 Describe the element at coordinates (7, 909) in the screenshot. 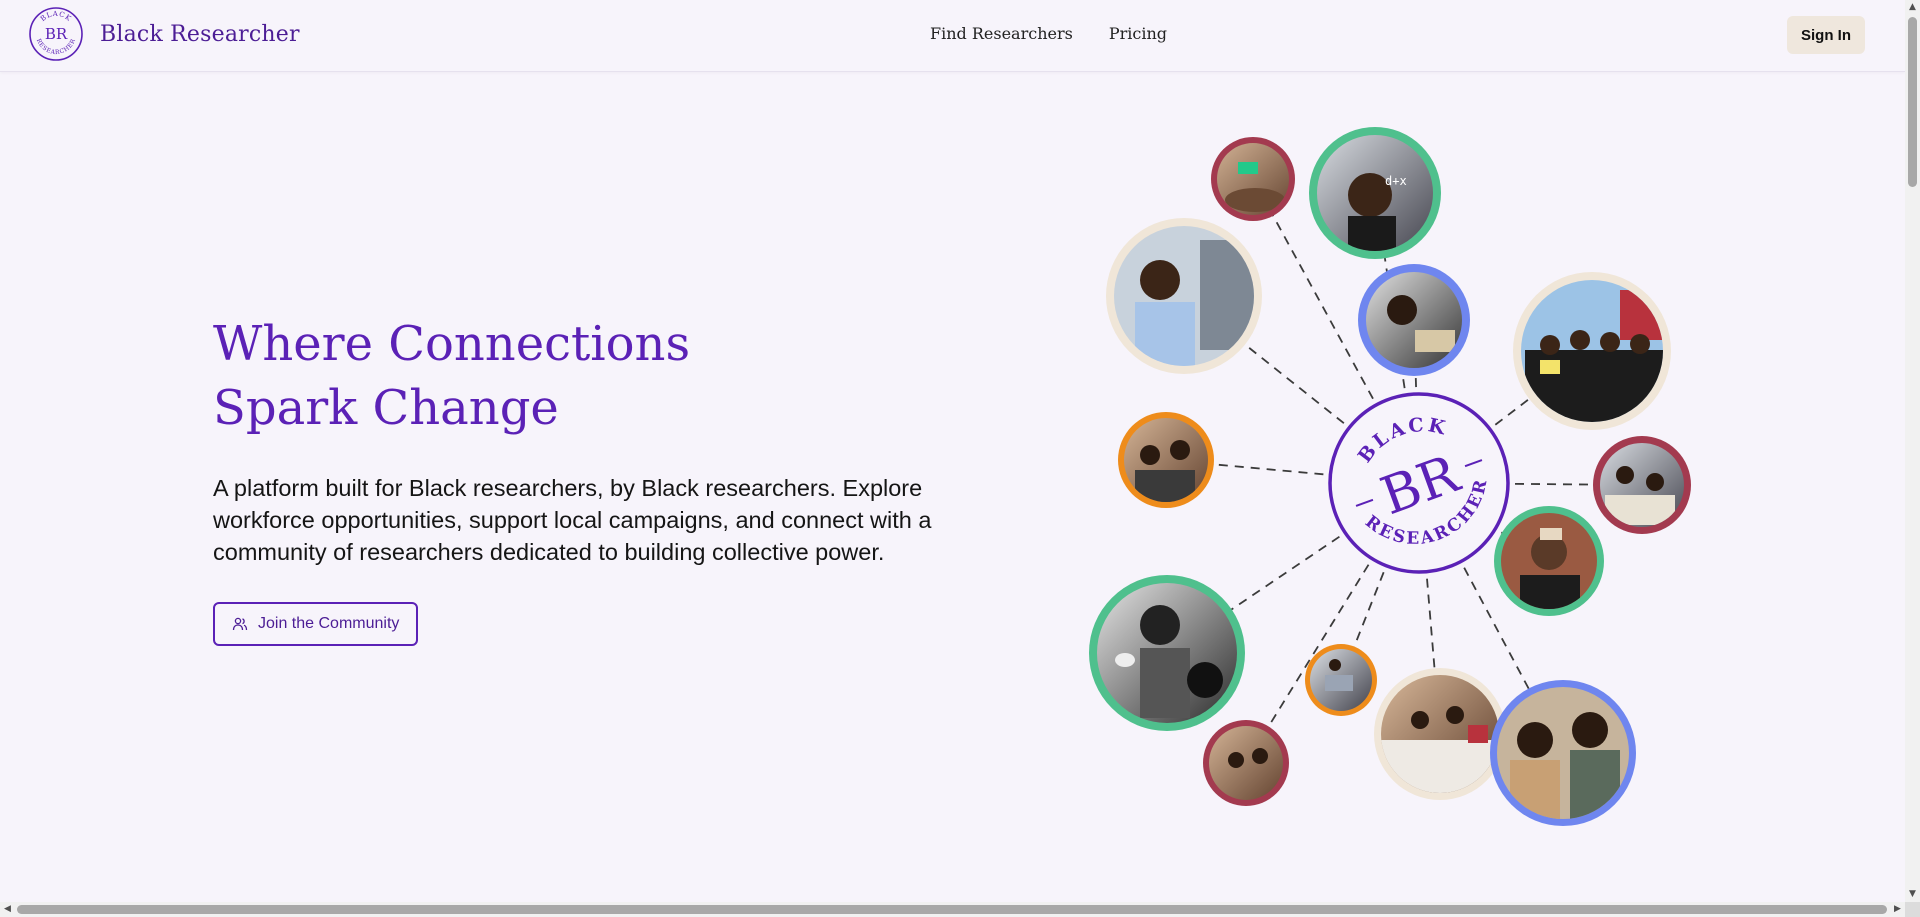

I see `scroll-left-icon: ◀` at that location.